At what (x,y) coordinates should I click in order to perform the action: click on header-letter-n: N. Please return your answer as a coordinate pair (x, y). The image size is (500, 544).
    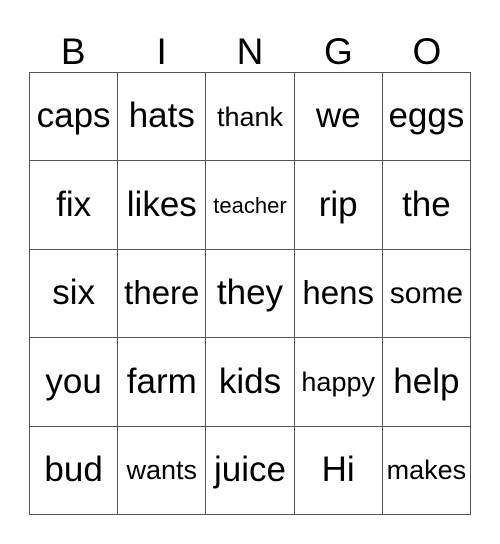
    Looking at the image, I should click on (250, 51).